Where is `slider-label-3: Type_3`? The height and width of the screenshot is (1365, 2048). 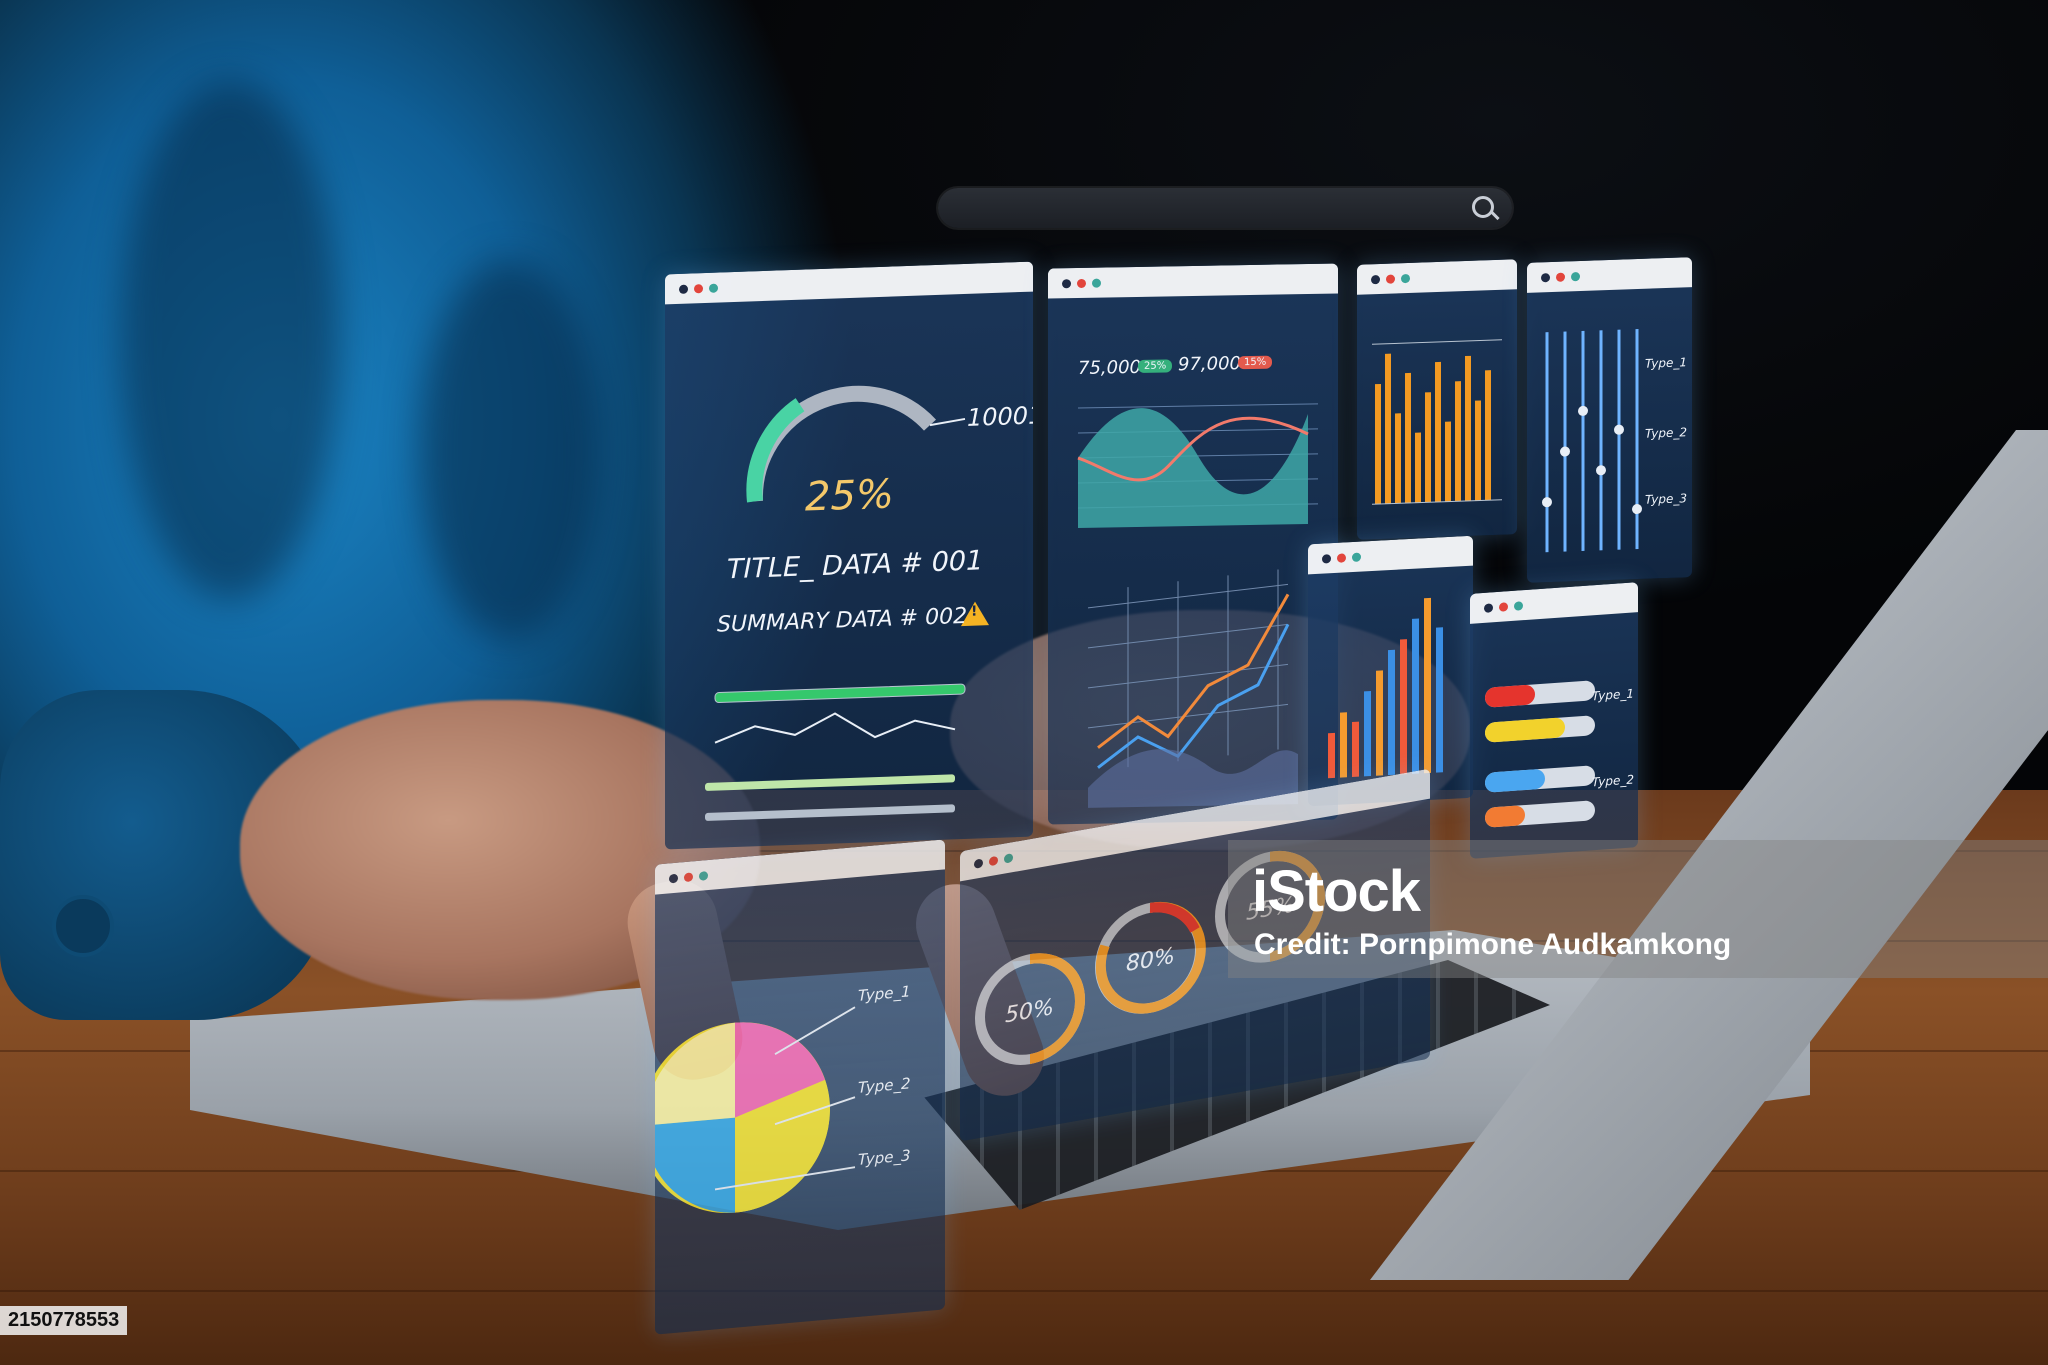 slider-label-3: Type_3 is located at coordinates (1666, 499).